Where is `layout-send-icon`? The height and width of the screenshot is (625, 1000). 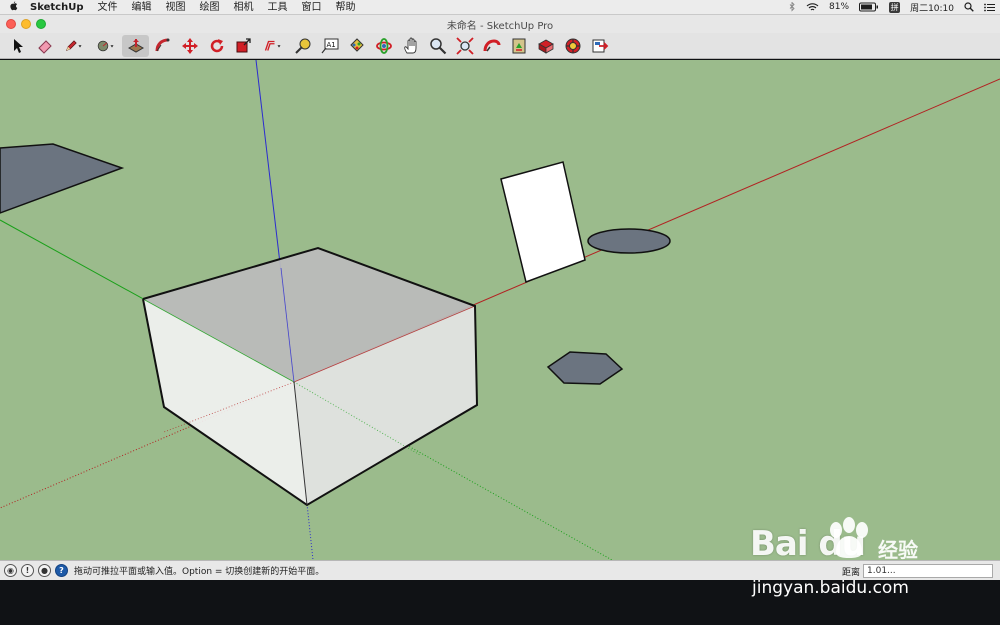
layout-send-icon is located at coordinates (600, 45).